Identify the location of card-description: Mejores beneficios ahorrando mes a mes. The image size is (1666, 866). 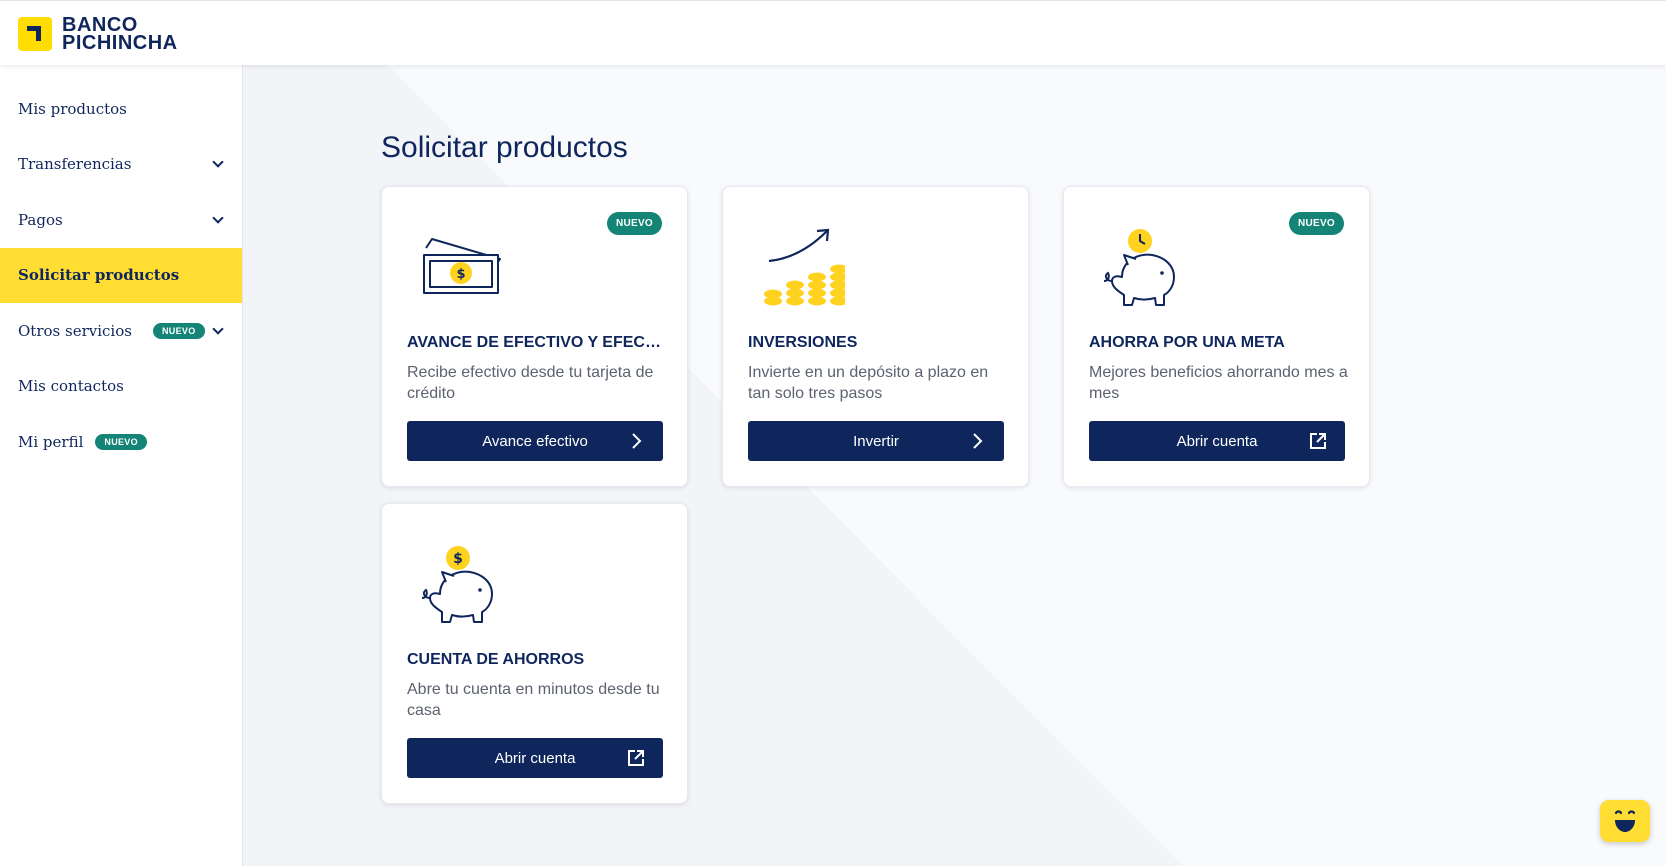
(1218, 383).